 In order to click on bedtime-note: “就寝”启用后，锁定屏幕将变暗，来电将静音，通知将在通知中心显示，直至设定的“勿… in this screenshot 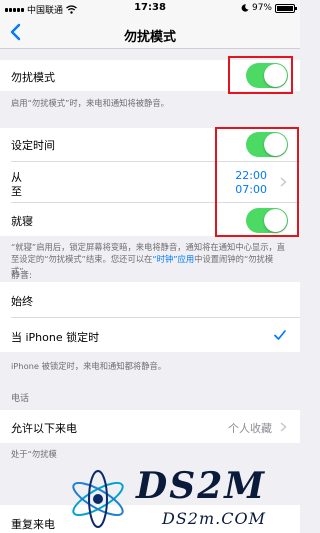, I will do `click(150, 259)`.